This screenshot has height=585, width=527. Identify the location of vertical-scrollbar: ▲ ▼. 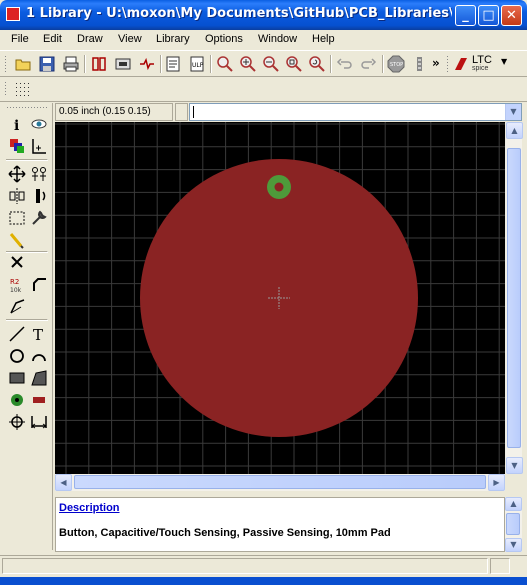
(514, 298).